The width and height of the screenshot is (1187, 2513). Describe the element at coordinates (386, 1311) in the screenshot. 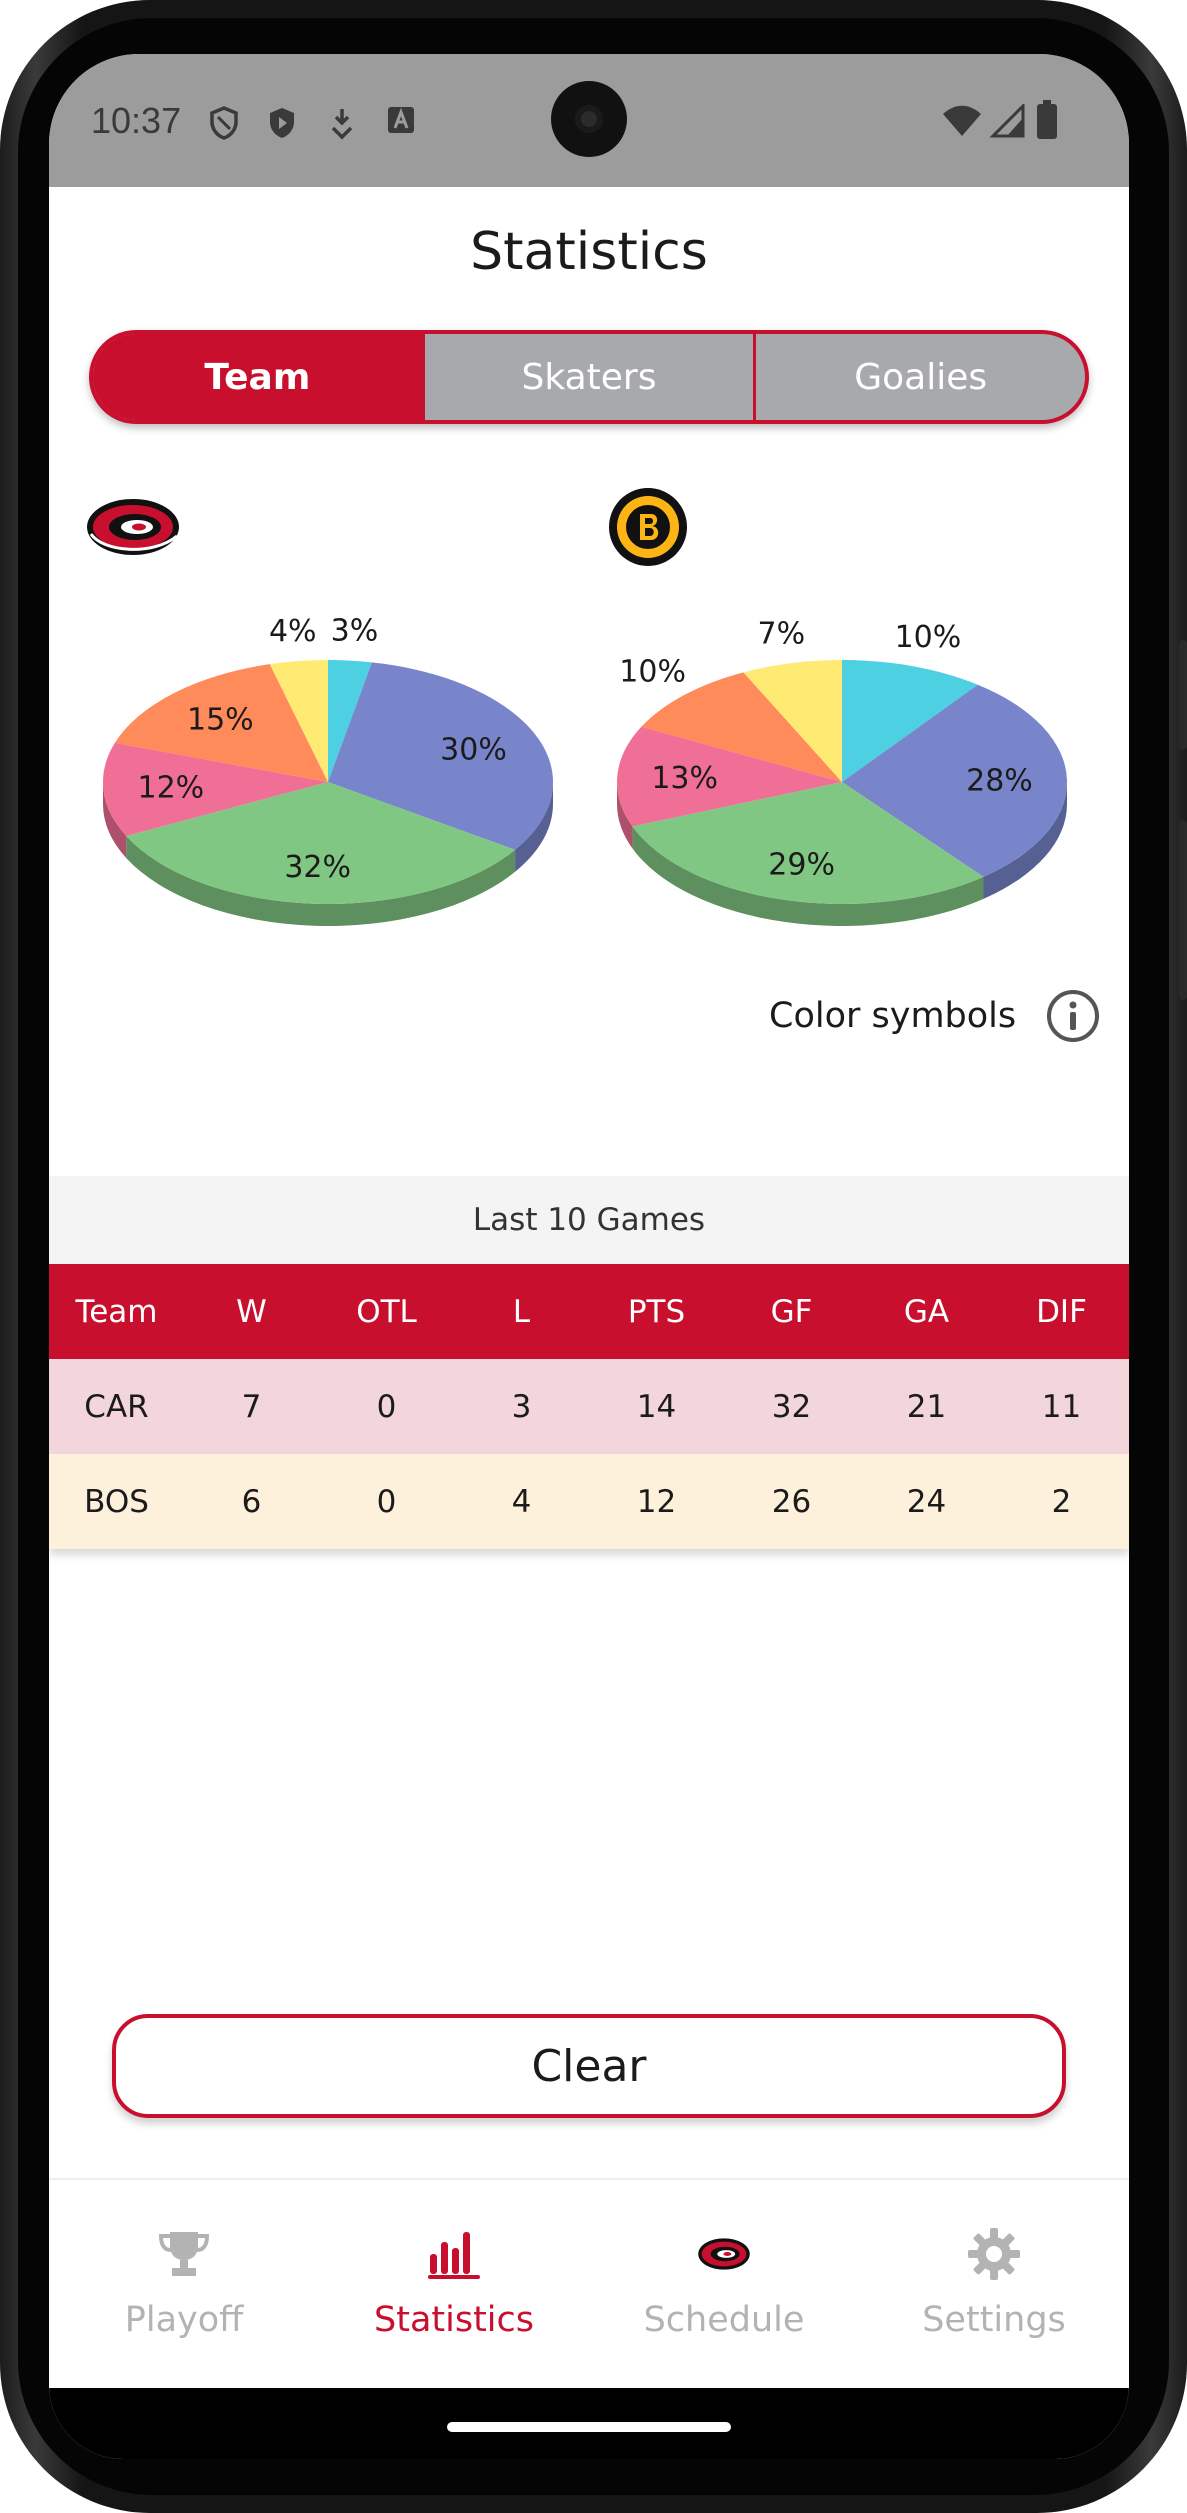

I see `col-header-otl: OTL` at that location.